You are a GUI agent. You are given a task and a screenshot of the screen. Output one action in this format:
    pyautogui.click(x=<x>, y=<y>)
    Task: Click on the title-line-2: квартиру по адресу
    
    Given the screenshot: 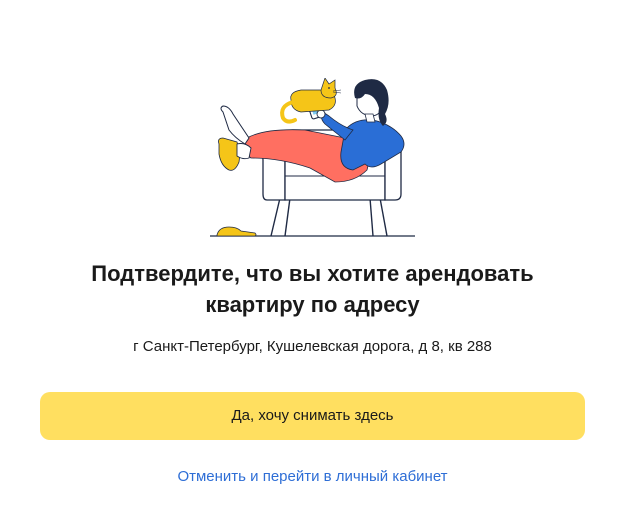 What is the action you would take?
    pyautogui.click(x=312, y=304)
    